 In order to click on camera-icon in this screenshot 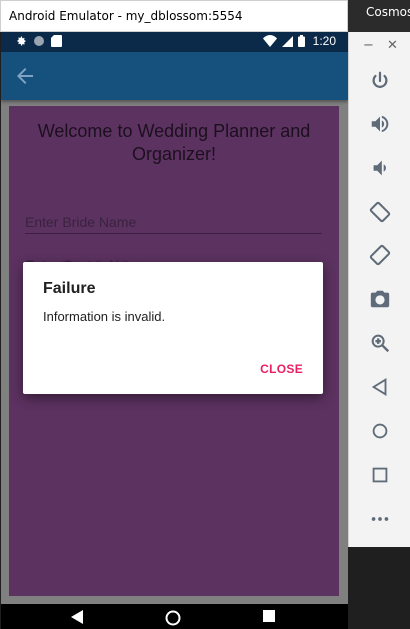, I will do `click(380, 299)`.